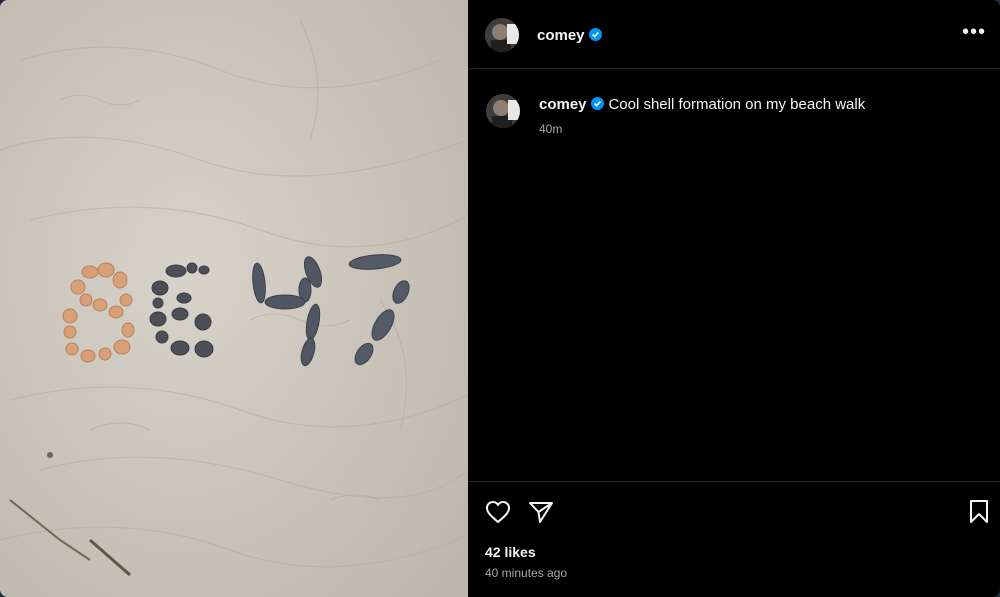 The height and width of the screenshot is (597, 1000). Describe the element at coordinates (974, 32) in the screenshot. I see `more-options-icon: •••` at that location.